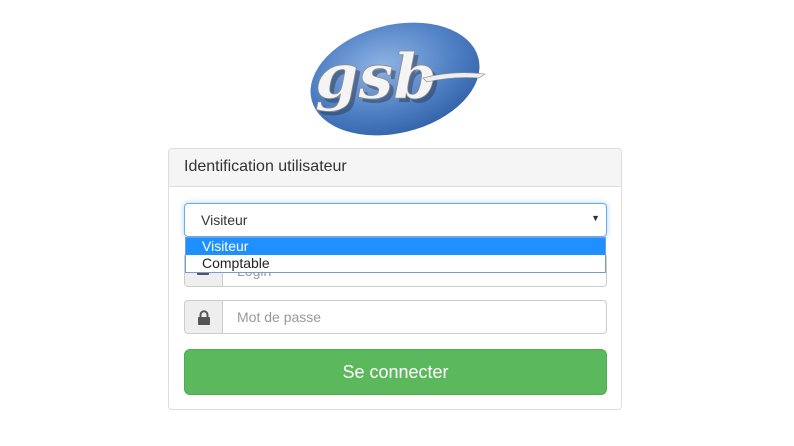 The image size is (794, 446). I want to click on gsb-logo: gsb gsb, so click(398, 78).